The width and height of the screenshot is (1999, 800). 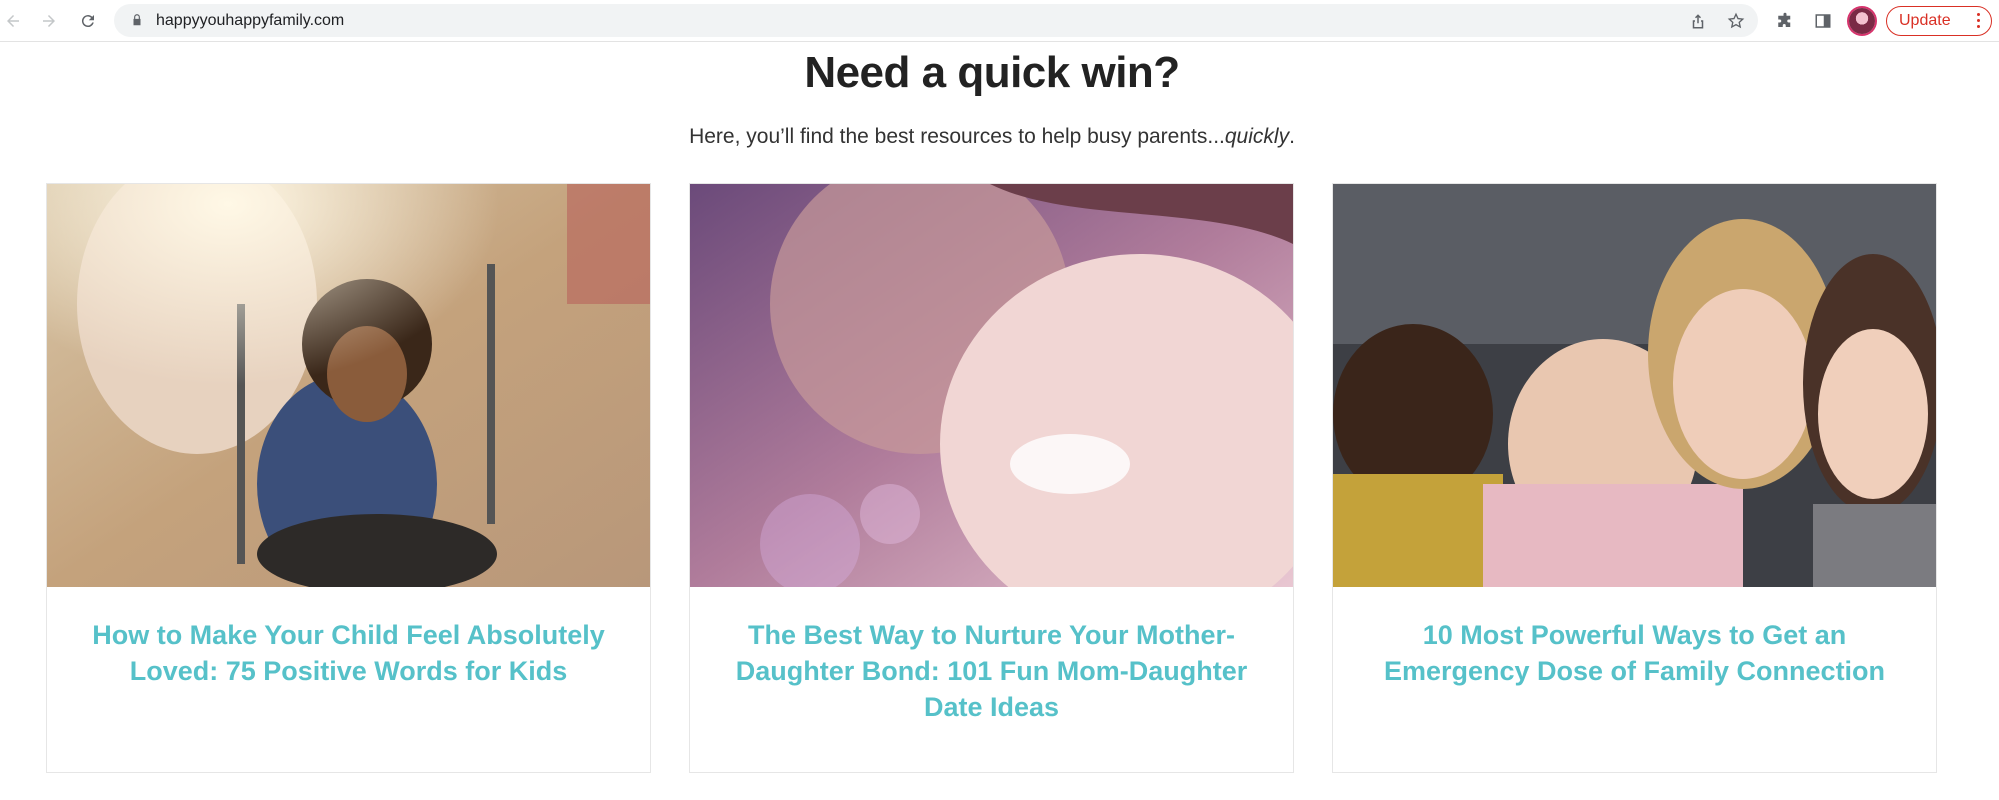 What do you see at coordinates (1698, 21) in the screenshot?
I see `share-icon` at bounding box center [1698, 21].